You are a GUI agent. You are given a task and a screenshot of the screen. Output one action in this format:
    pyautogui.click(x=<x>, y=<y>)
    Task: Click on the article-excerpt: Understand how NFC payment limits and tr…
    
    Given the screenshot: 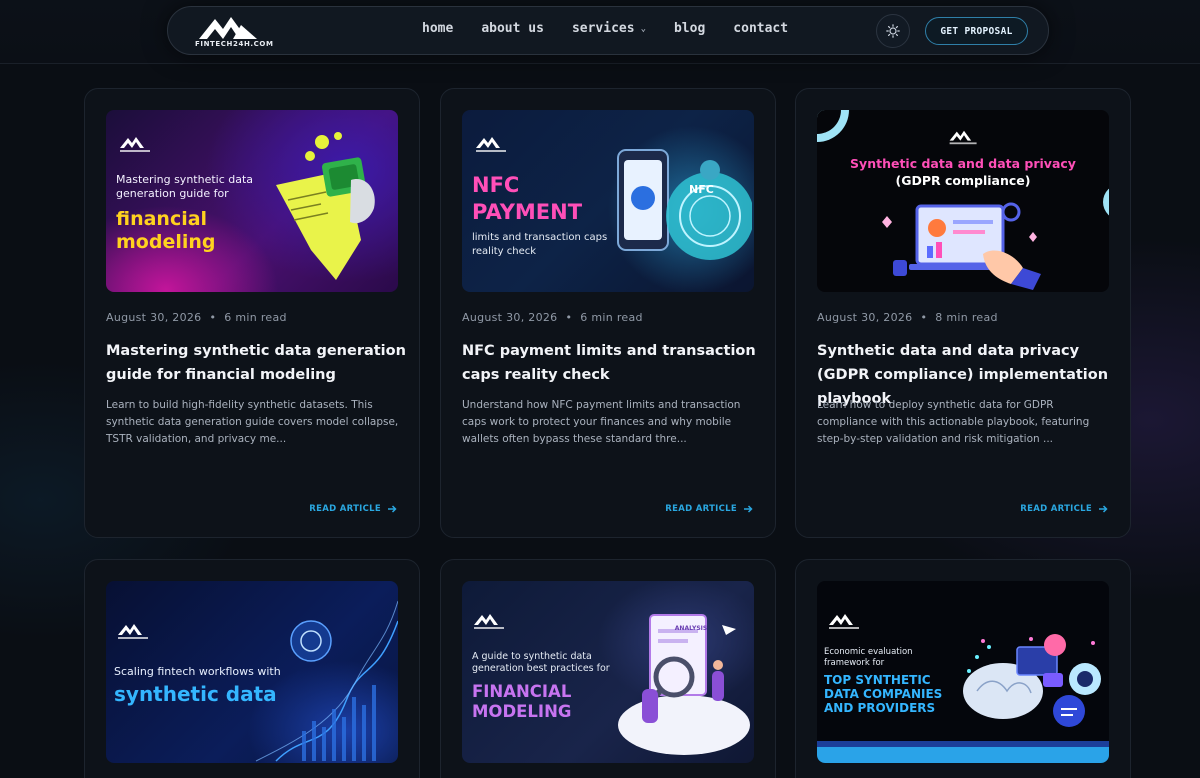 What is the action you would take?
    pyautogui.click(x=601, y=422)
    